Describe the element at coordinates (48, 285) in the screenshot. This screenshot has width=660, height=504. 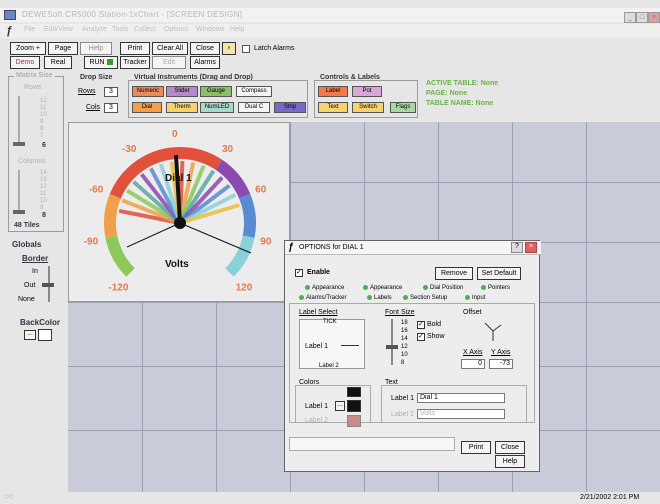
I see `border-slider-thumb` at that location.